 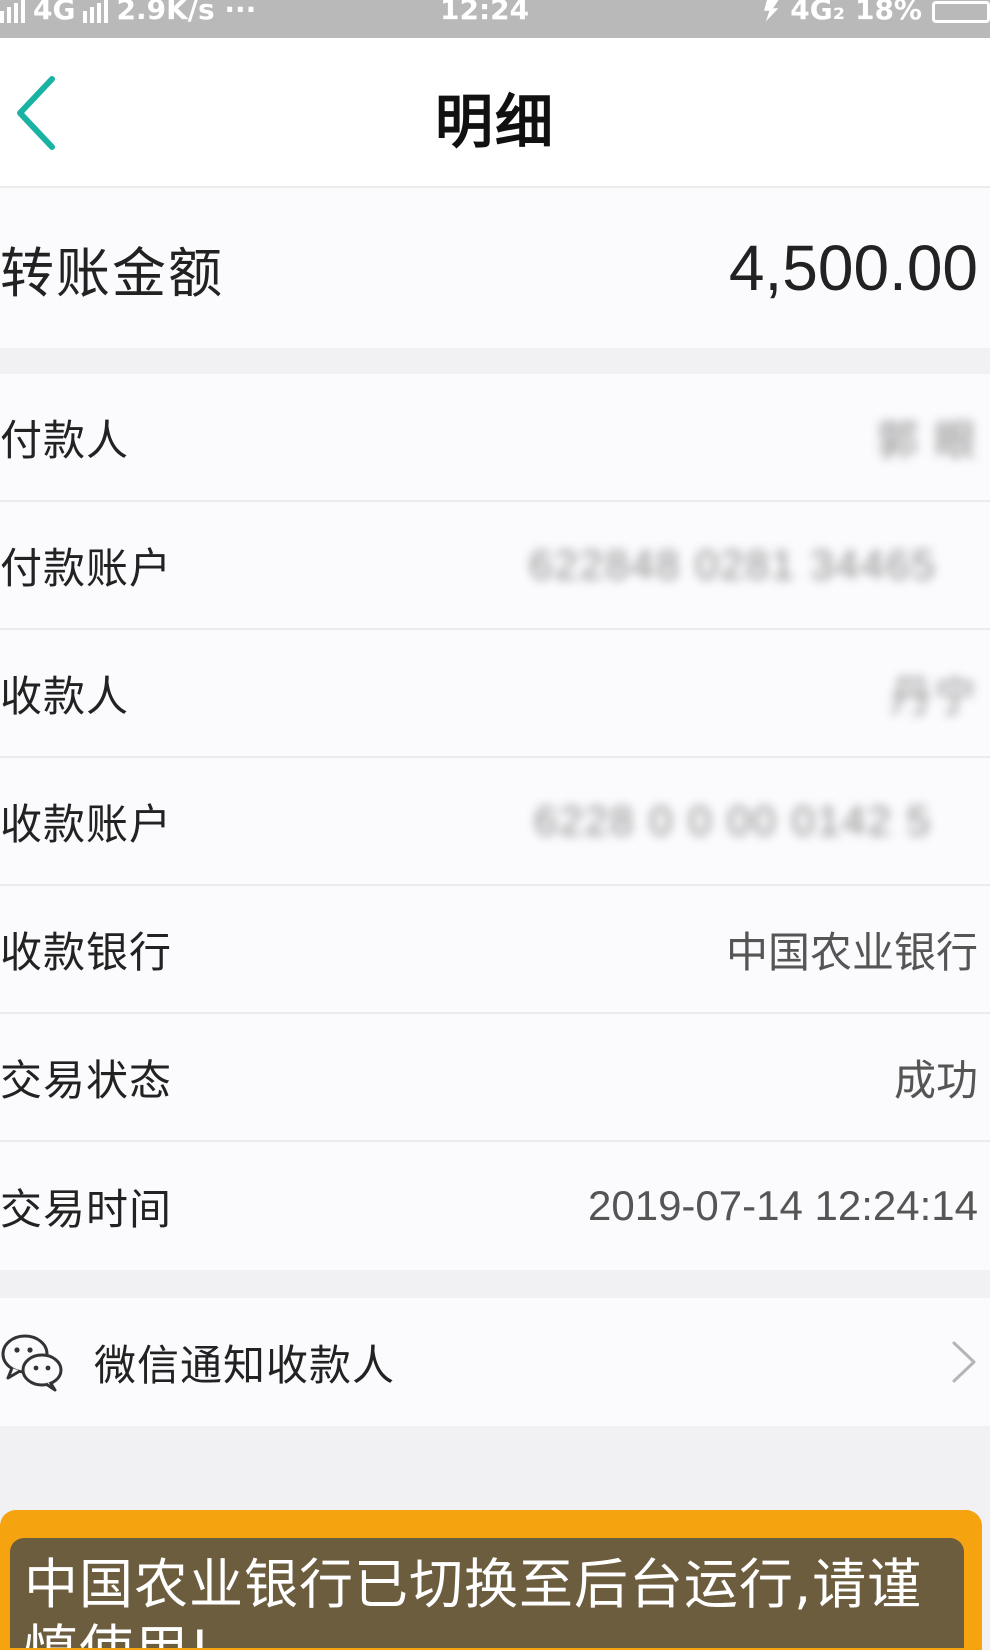 I want to click on detail-row-payee: 收款人 丹宁, so click(x=495, y=694).